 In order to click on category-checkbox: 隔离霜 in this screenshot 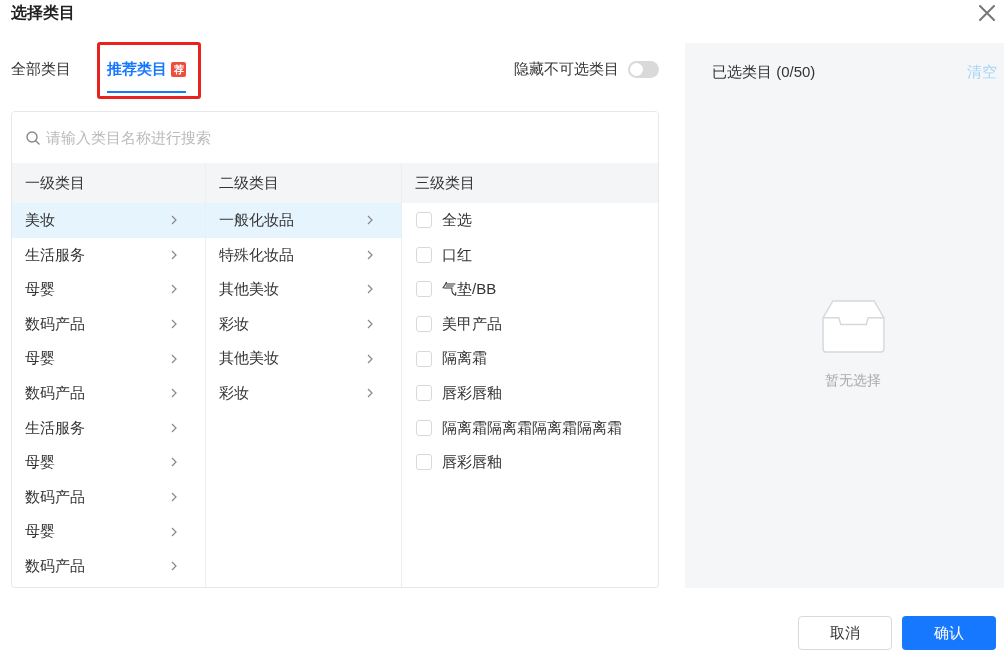, I will do `click(530, 358)`.